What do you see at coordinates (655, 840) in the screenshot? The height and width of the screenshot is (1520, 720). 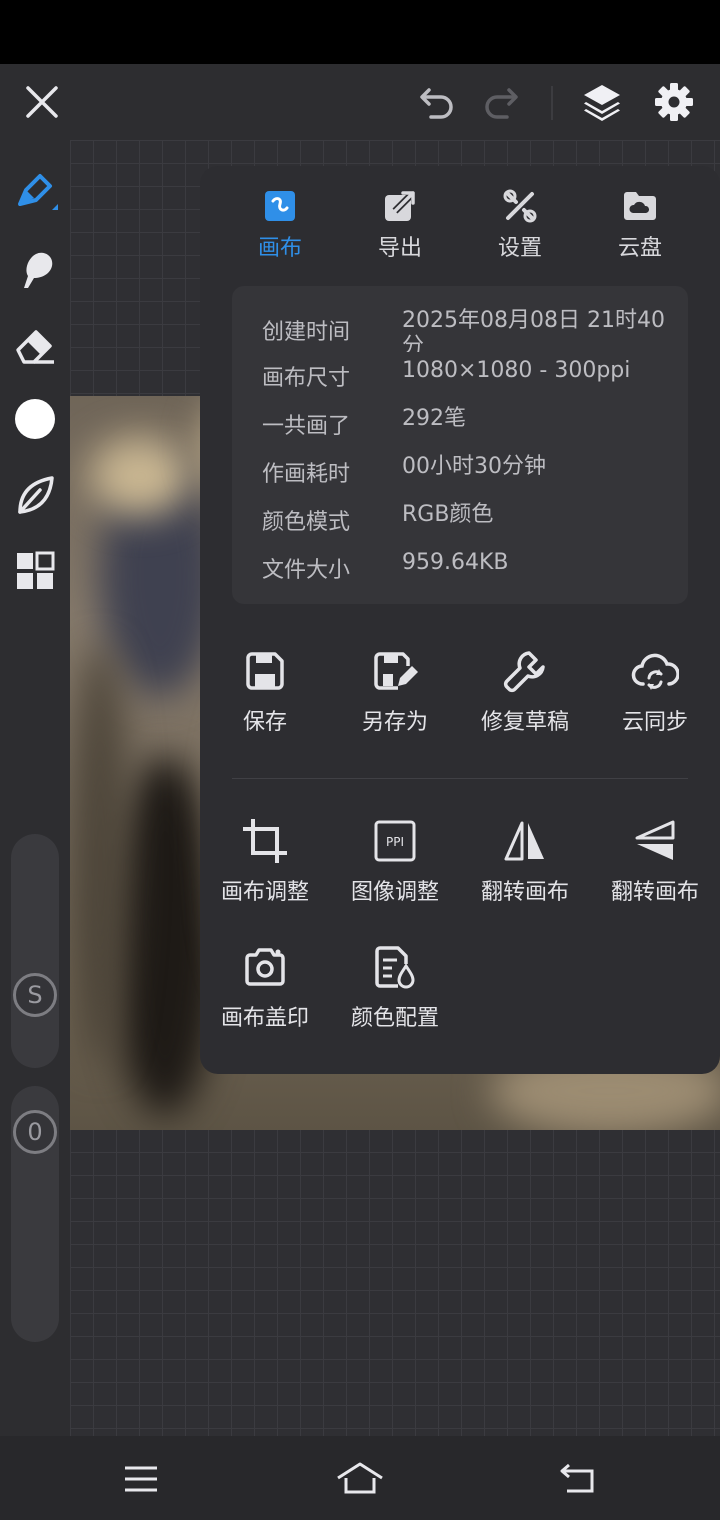 I see `flip-vertical-icon` at bounding box center [655, 840].